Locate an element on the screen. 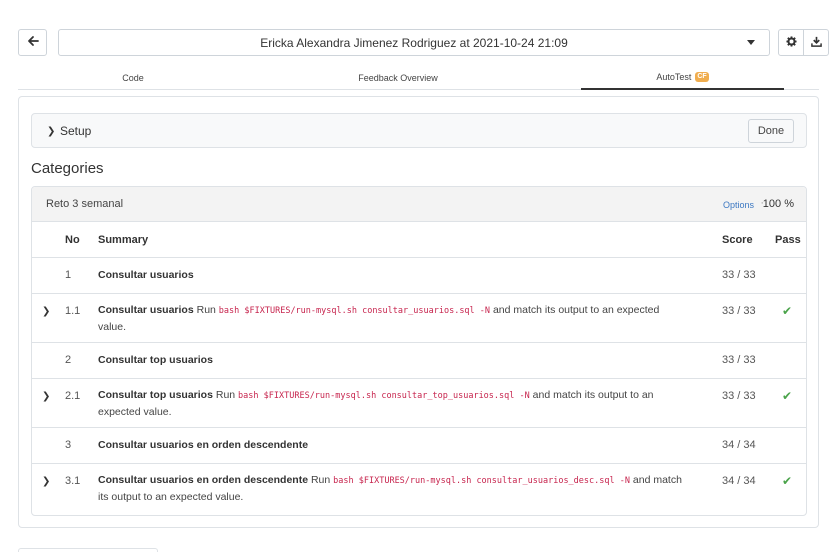  tab-feedback-overview: Feedback Overview is located at coordinates (398, 78).